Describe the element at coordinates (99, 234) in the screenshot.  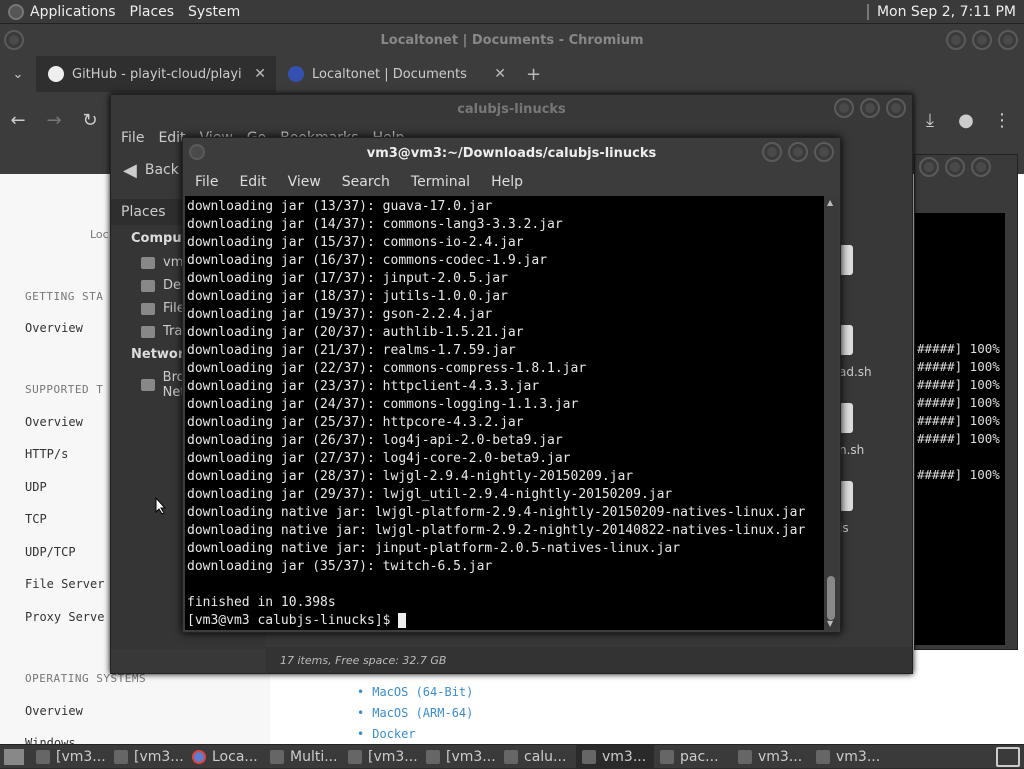
I see `site-logo-text: Loc` at that location.